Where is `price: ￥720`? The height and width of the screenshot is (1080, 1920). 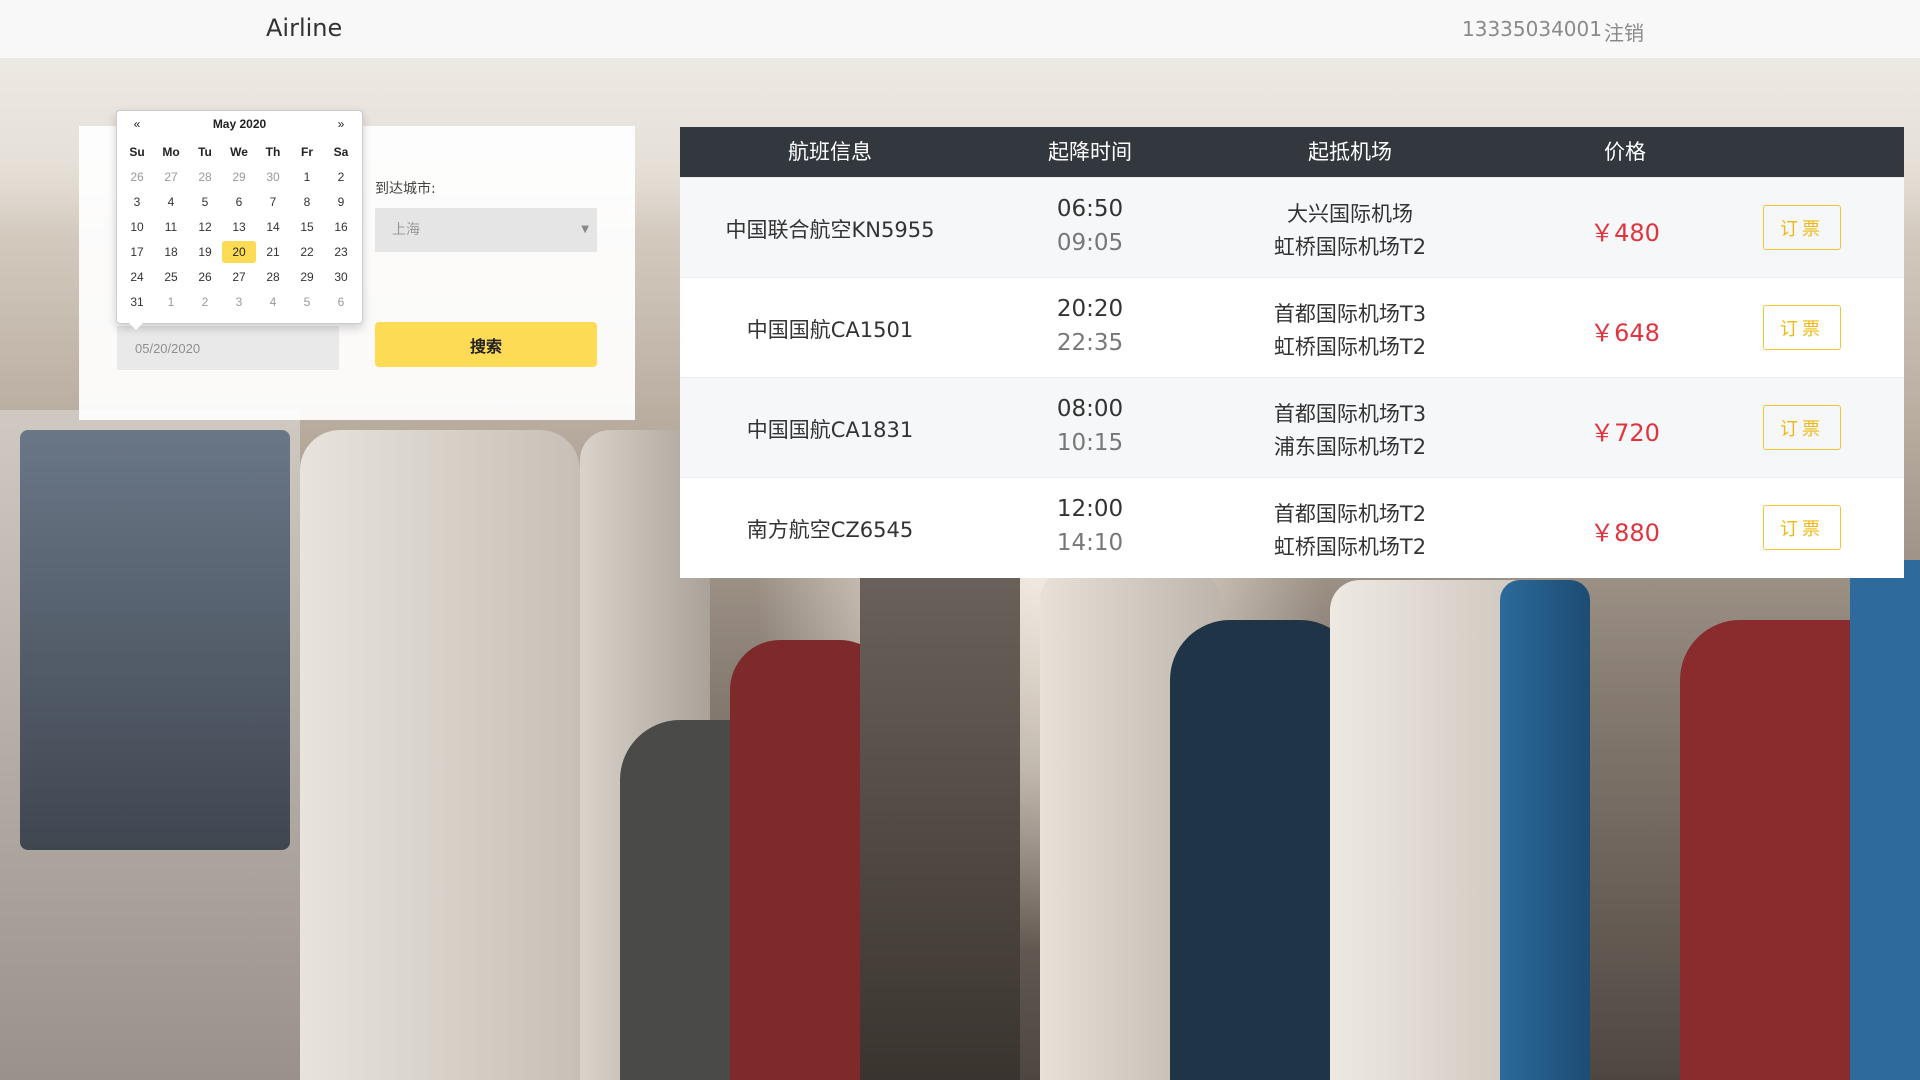
price: ￥720 is located at coordinates (1625, 433).